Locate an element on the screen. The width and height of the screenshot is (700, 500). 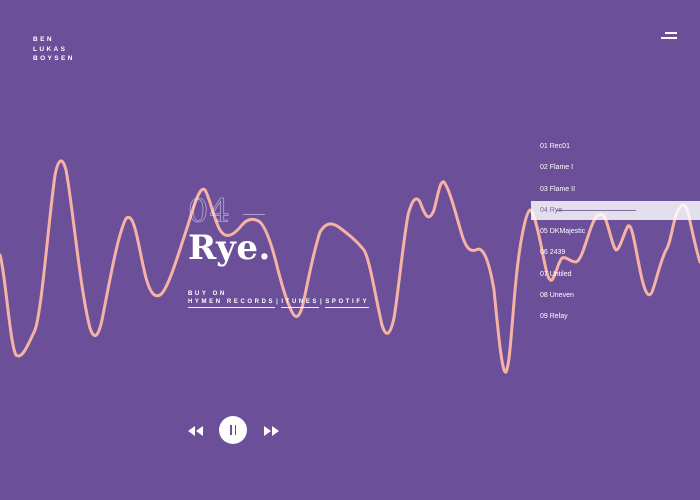
track-title: Rye. is located at coordinates (229, 248).